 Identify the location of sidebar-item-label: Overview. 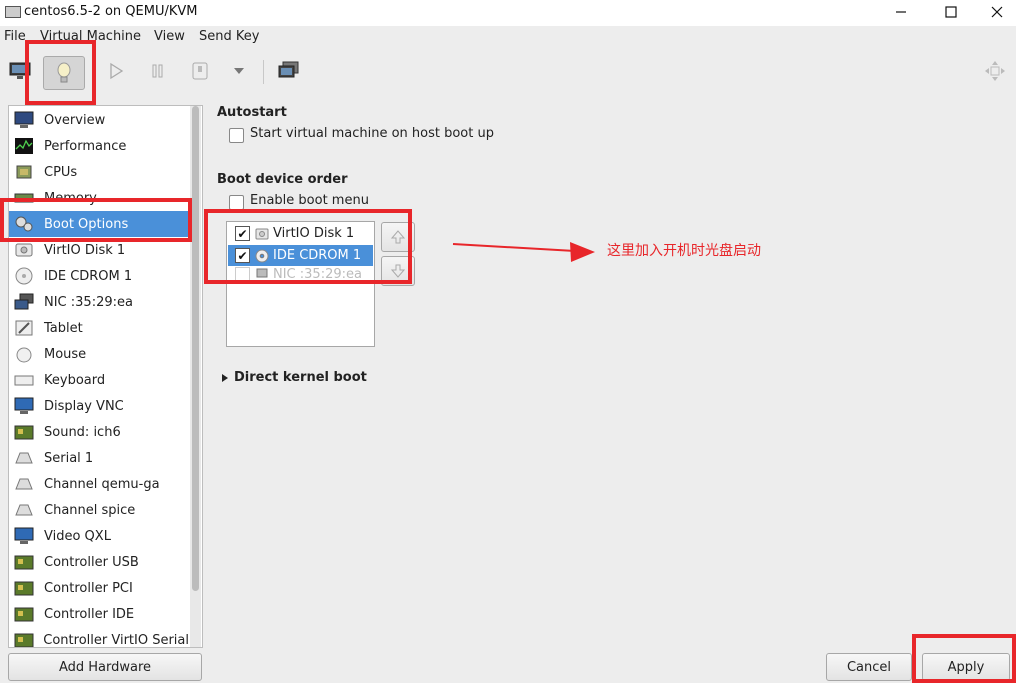
(75, 120).